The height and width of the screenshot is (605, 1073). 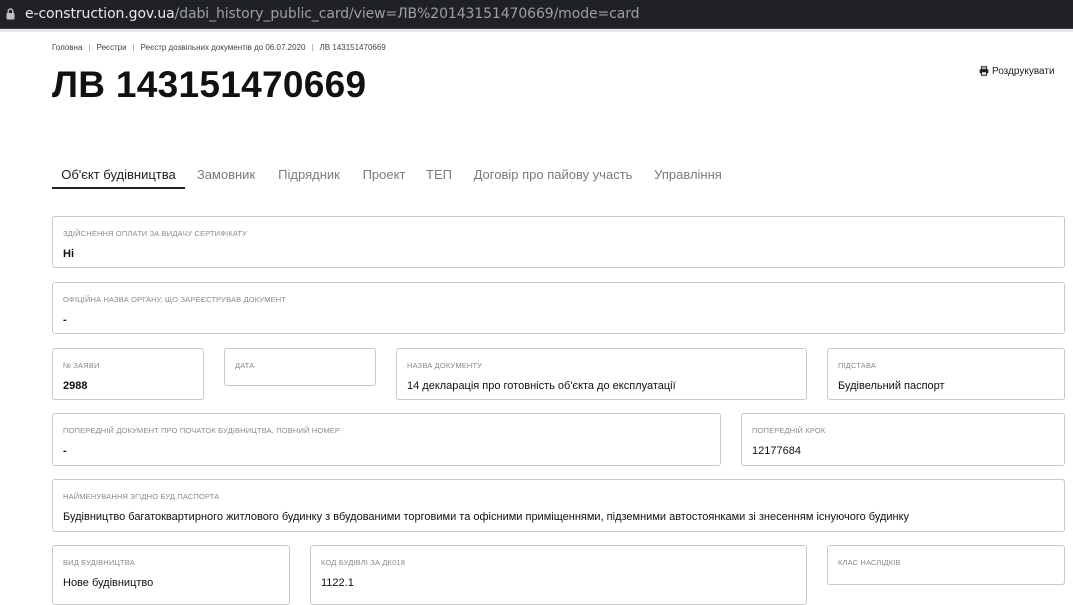 What do you see at coordinates (445, 365) in the screenshot?
I see `field-label: Назва документу` at bounding box center [445, 365].